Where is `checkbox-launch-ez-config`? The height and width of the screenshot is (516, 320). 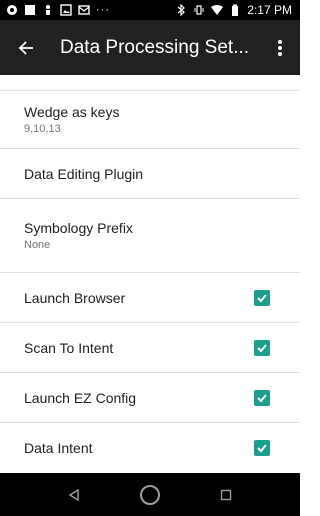 checkbox-launch-ez-config is located at coordinates (262, 397).